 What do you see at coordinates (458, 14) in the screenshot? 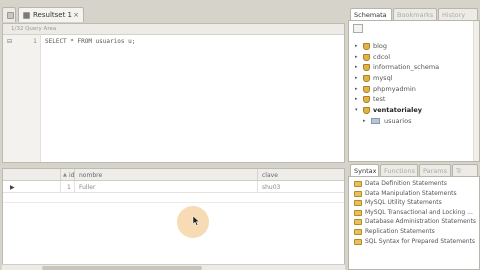
I see `tab-history: History` at bounding box center [458, 14].